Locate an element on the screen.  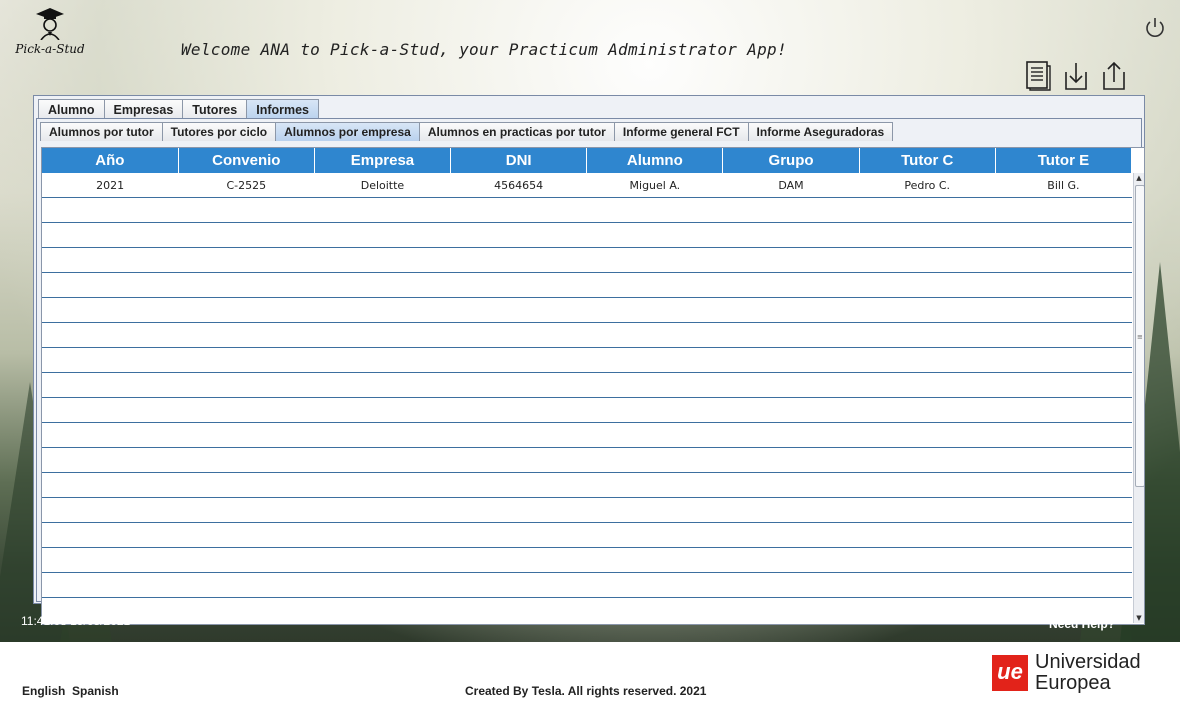
table-cell: DAM is located at coordinates (791, 185).